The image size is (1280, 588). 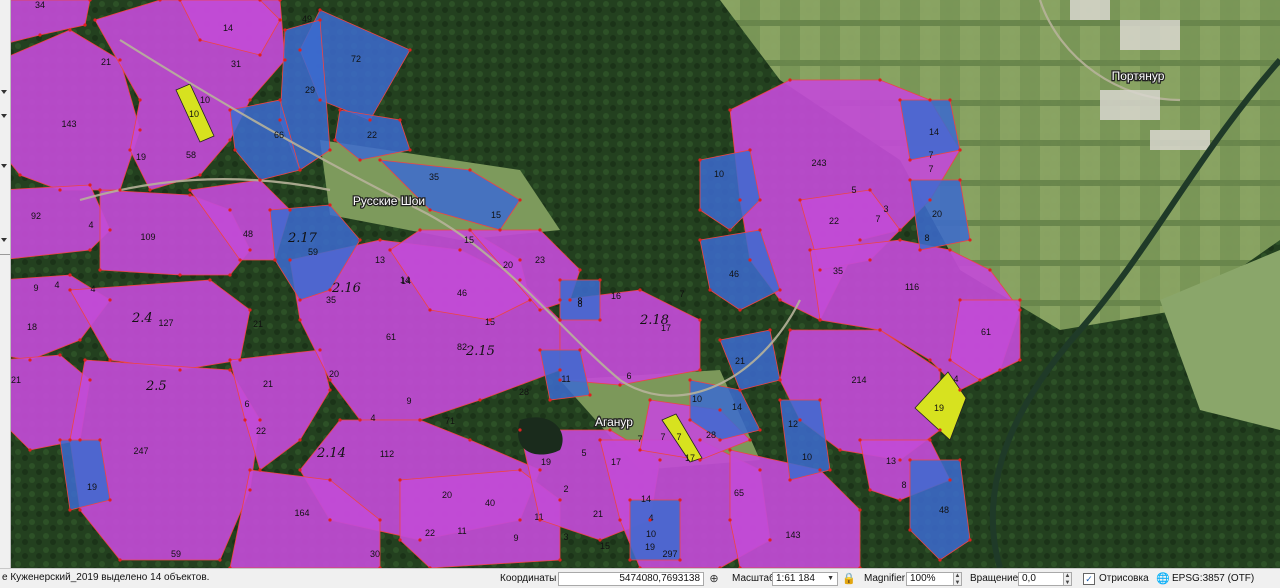 I want to click on magnifier-input: 100%, so click(x=930, y=578).